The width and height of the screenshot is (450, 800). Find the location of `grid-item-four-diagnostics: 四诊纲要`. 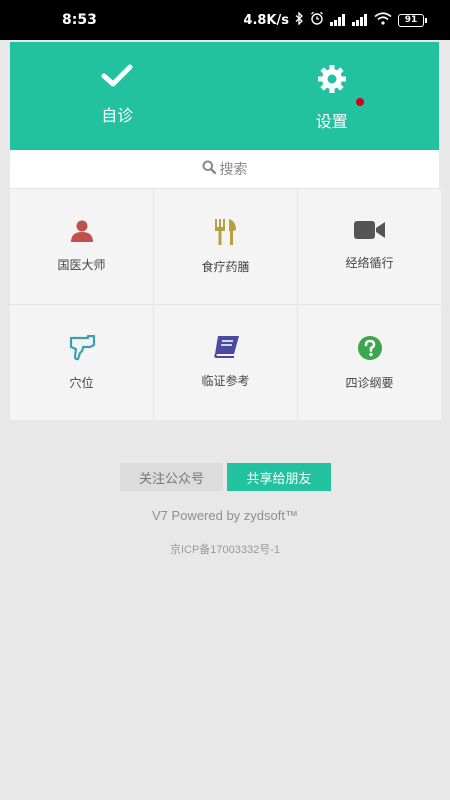

grid-item-four-diagnostics: 四诊纲要 is located at coordinates (369, 362).